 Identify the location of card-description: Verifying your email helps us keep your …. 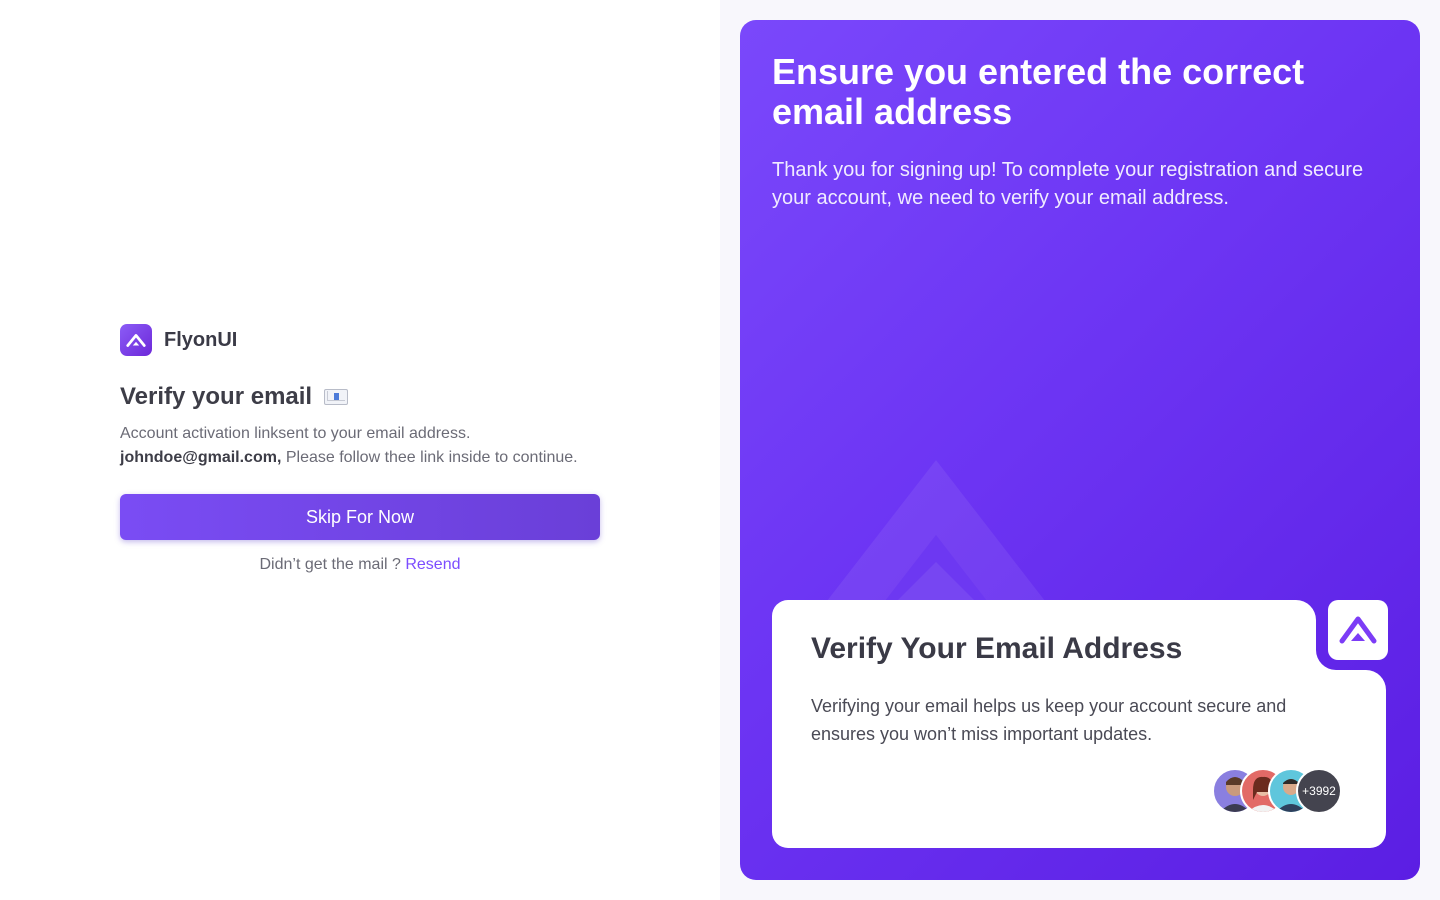
(1049, 720).